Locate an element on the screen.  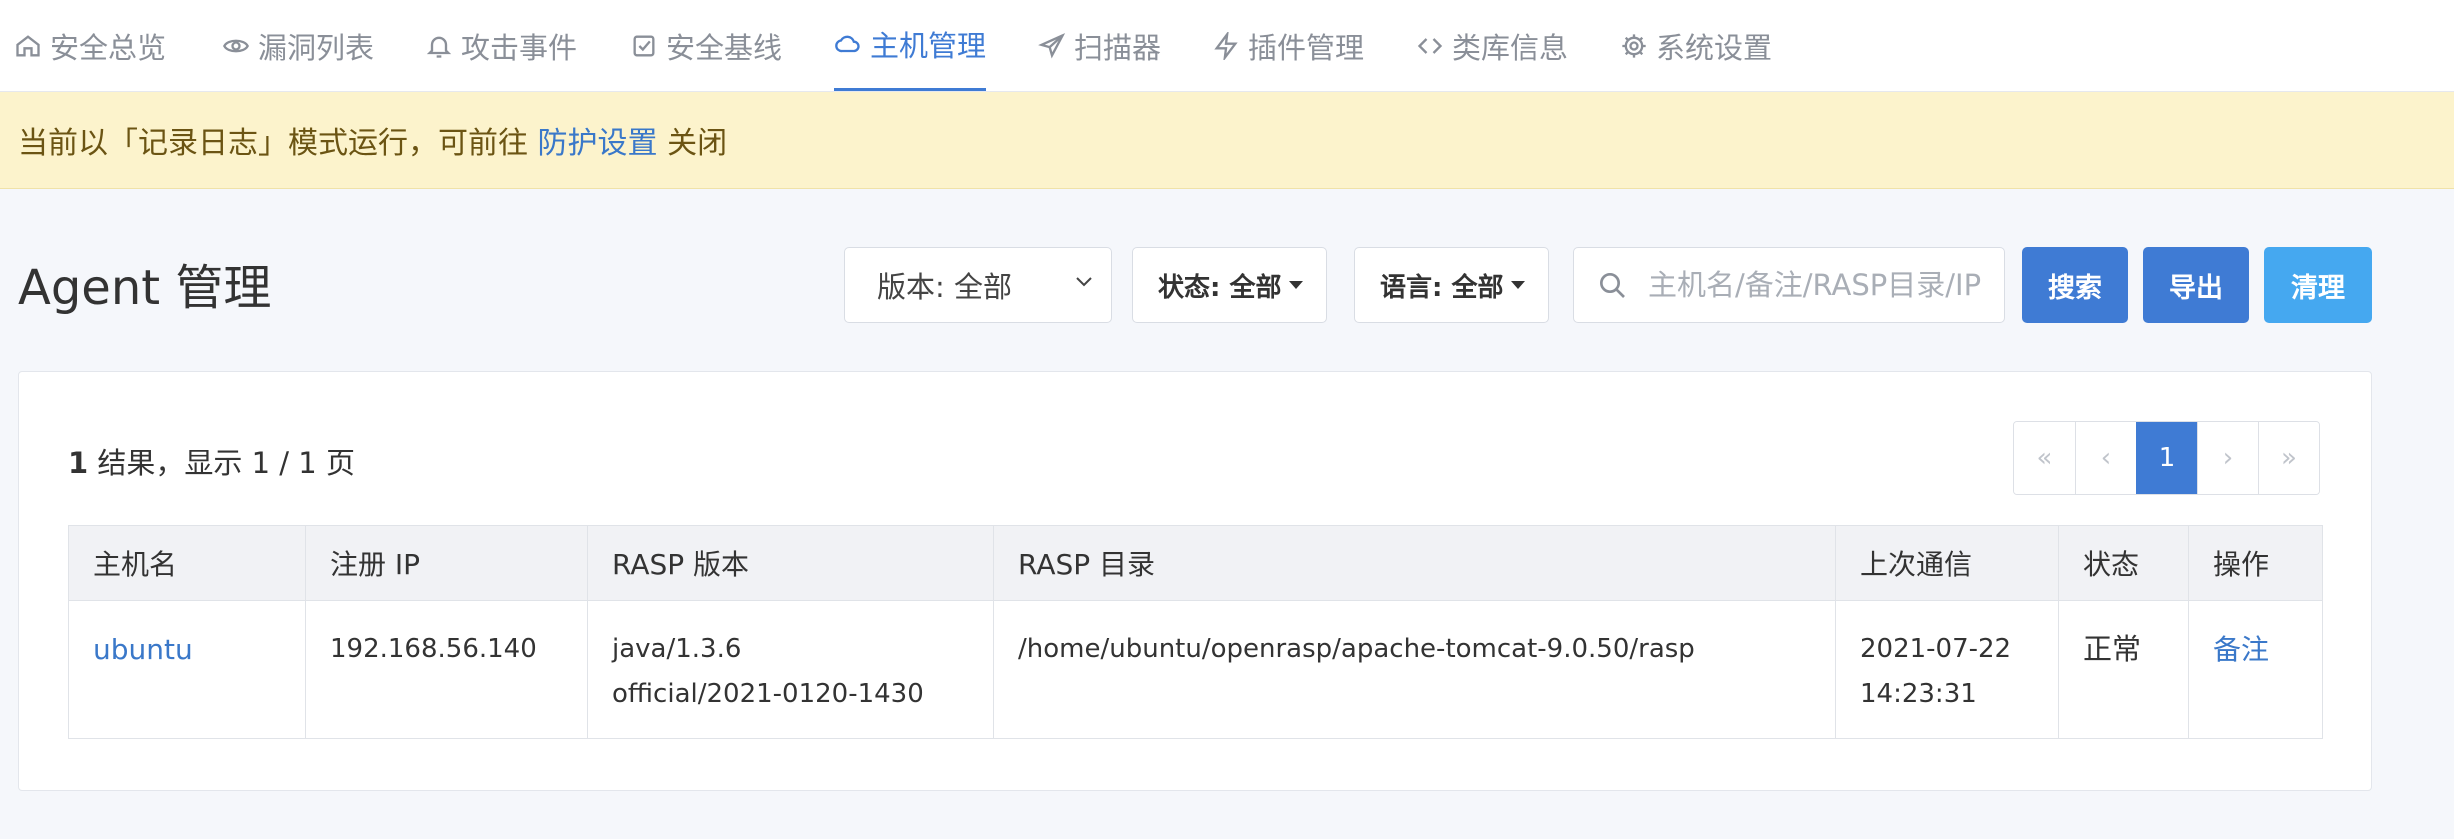
export-button: 导出 is located at coordinates (2196, 285).